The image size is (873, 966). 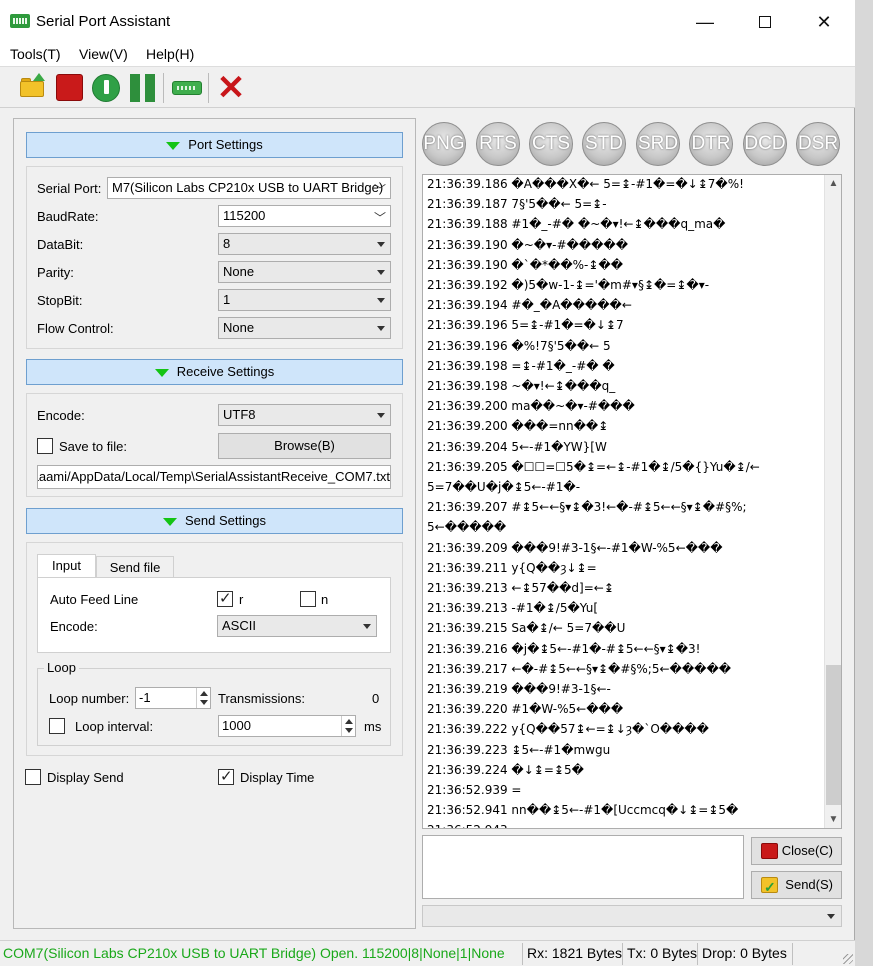 I want to click on tab-send-file: Send file, so click(x=135, y=567).